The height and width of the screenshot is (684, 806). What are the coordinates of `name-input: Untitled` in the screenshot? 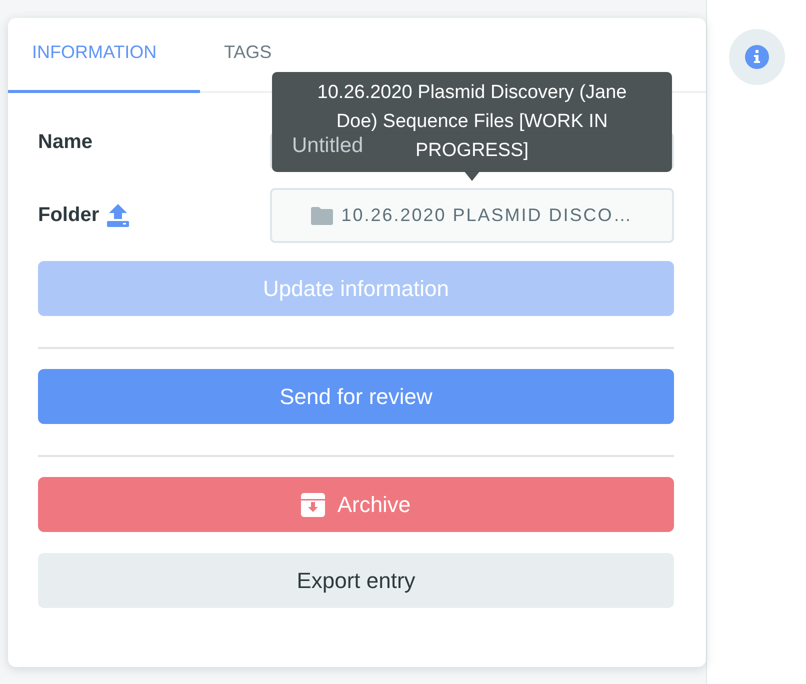 It's located at (327, 146).